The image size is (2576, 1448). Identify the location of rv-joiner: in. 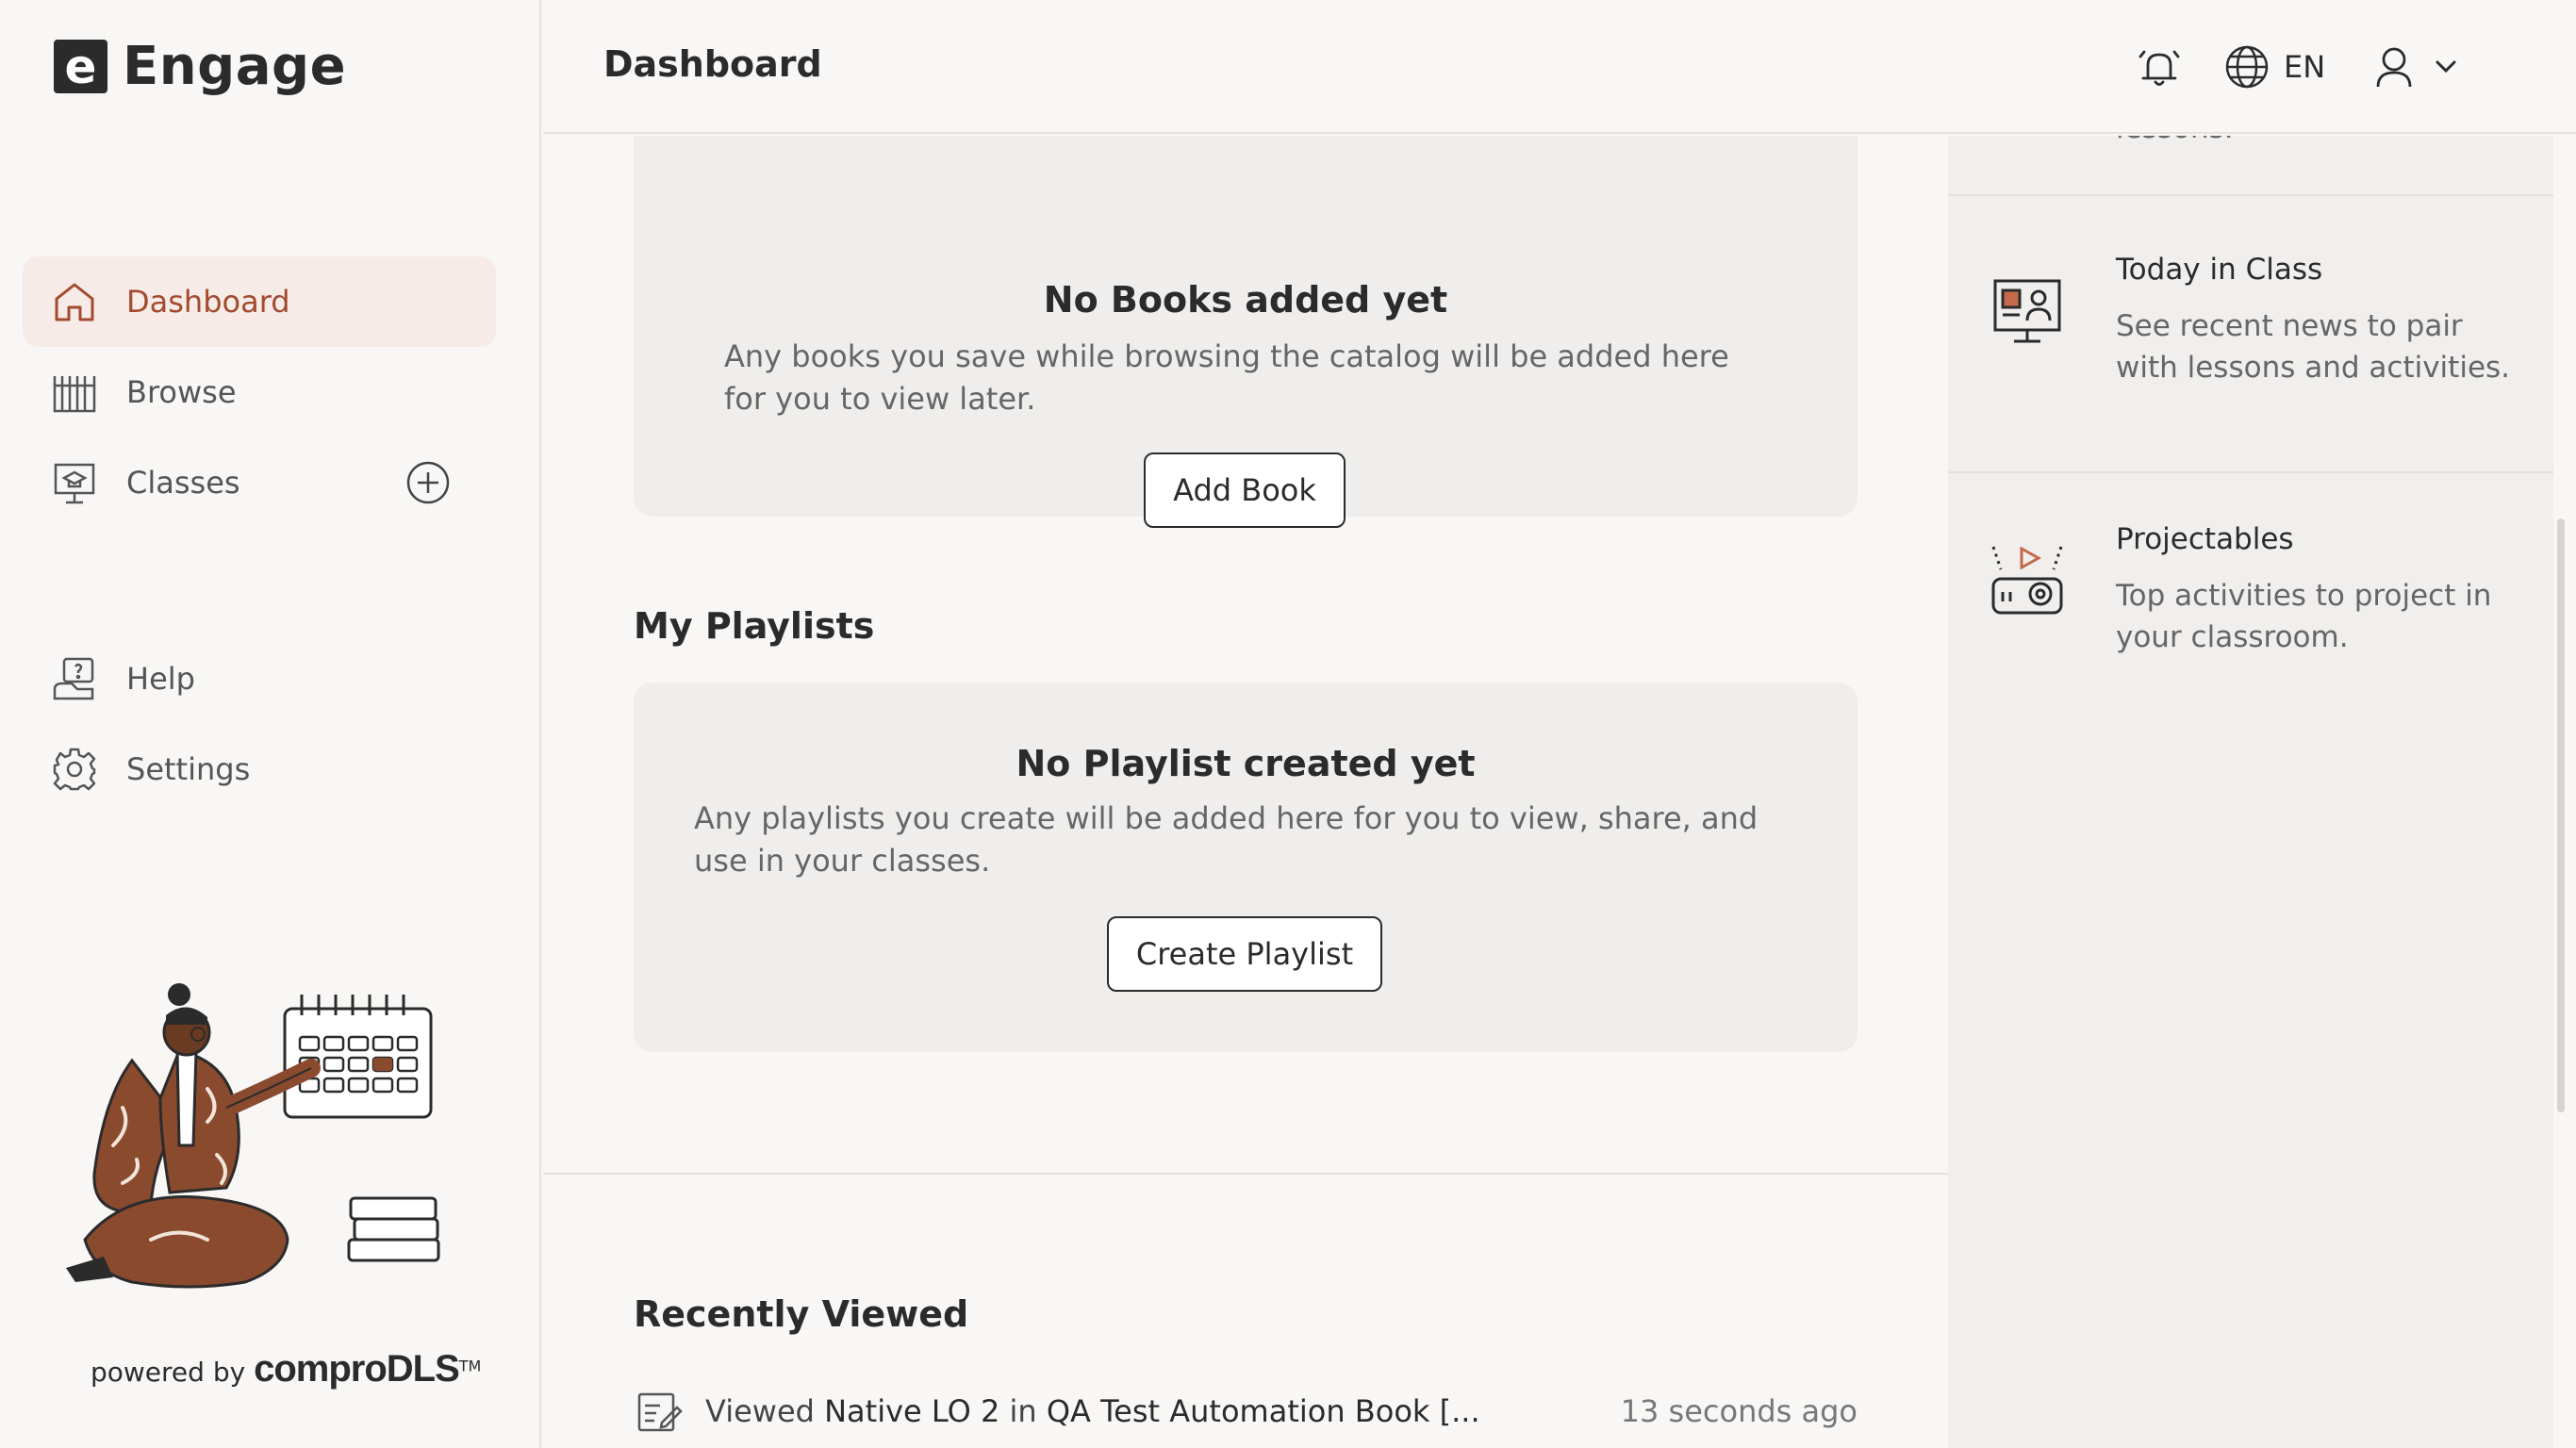
(1023, 1411).